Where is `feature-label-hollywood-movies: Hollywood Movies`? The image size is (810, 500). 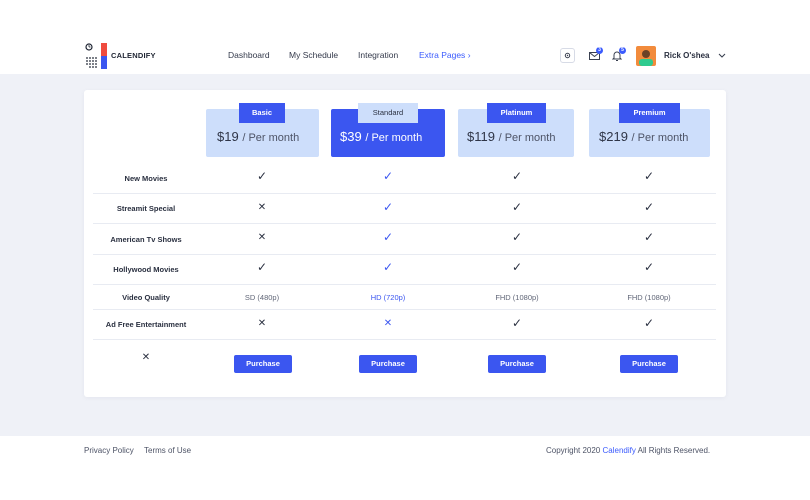
feature-label-hollywood-movies: Hollywood Movies is located at coordinates (146, 269).